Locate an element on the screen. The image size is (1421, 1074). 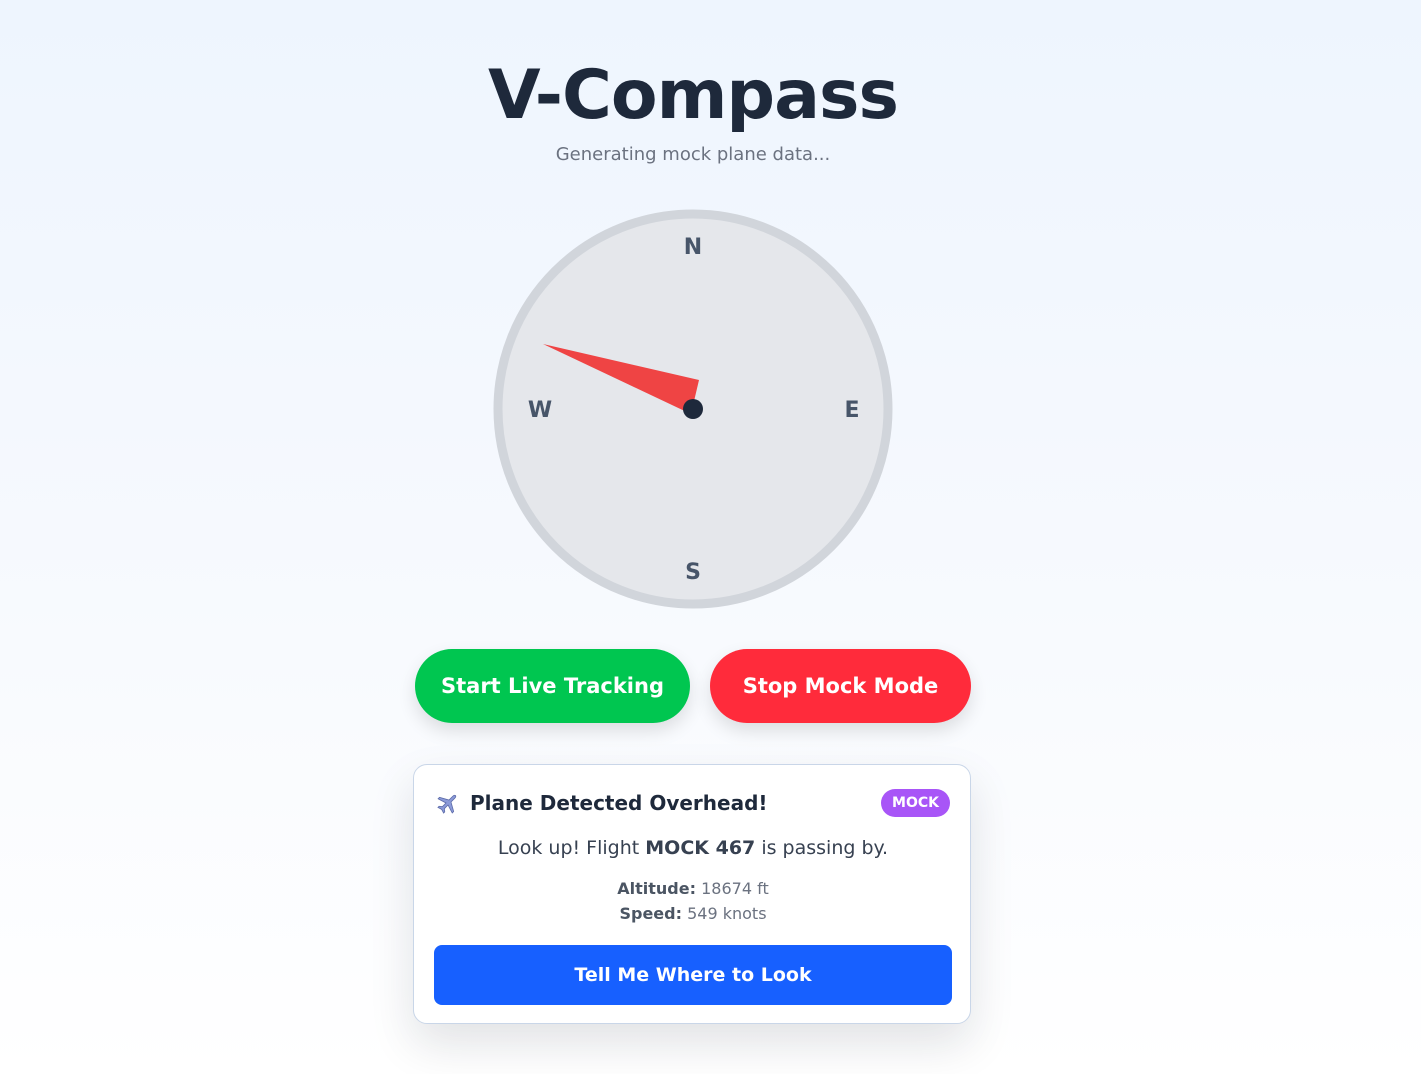
south-label: S is located at coordinates (693, 572).